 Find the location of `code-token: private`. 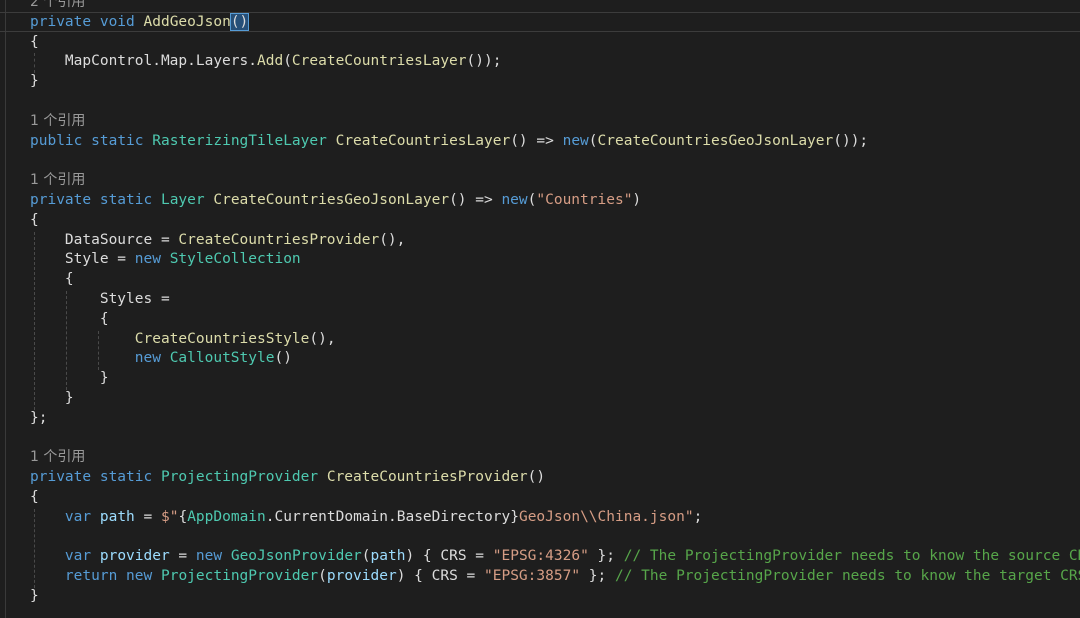

code-token: private is located at coordinates (61, 477).